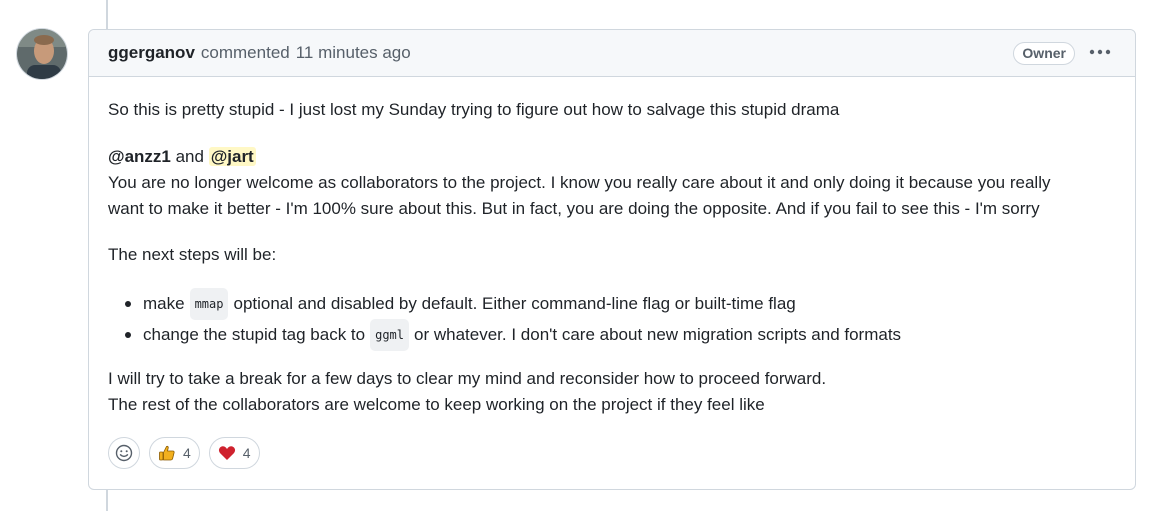 The image size is (1161, 511). Describe the element at coordinates (189, 156) in the screenshot. I see `mention-and: and` at that location.